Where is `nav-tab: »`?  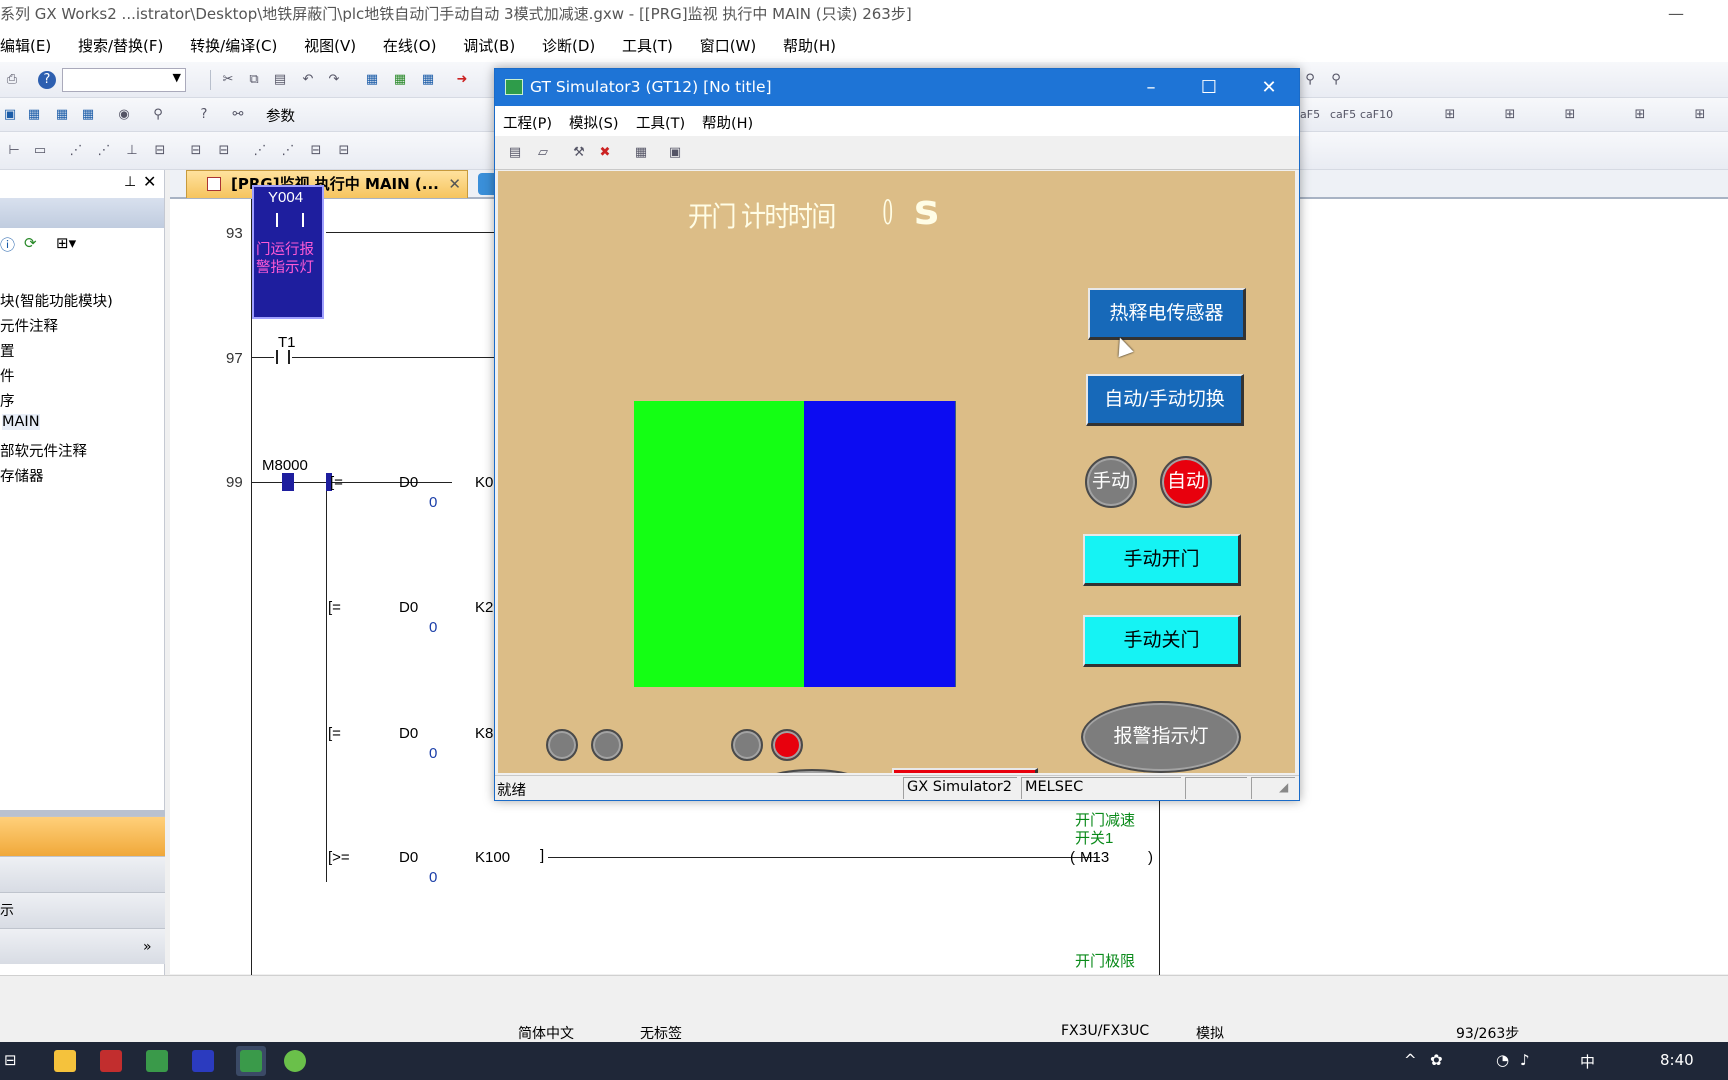
nav-tab: » is located at coordinates (82, 946).